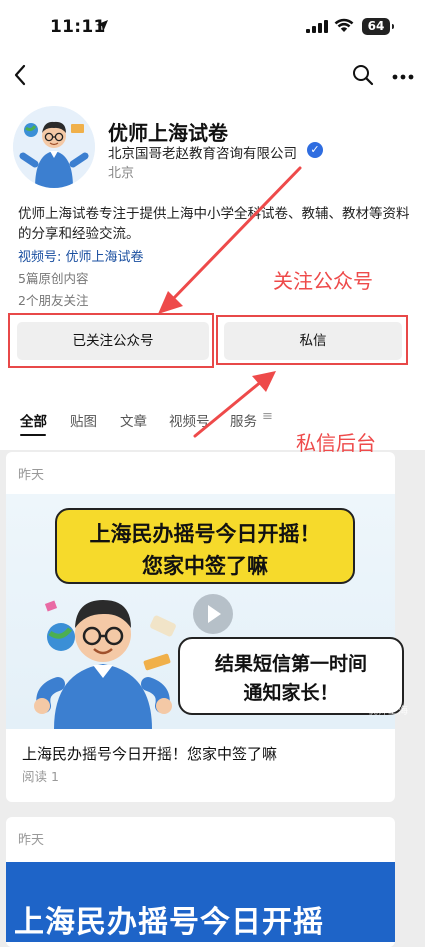 Image resolution: width=425 pixels, height=947 pixels. I want to click on thumbnail-headline: 上海民办摇号今日开摇, so click(169, 922).